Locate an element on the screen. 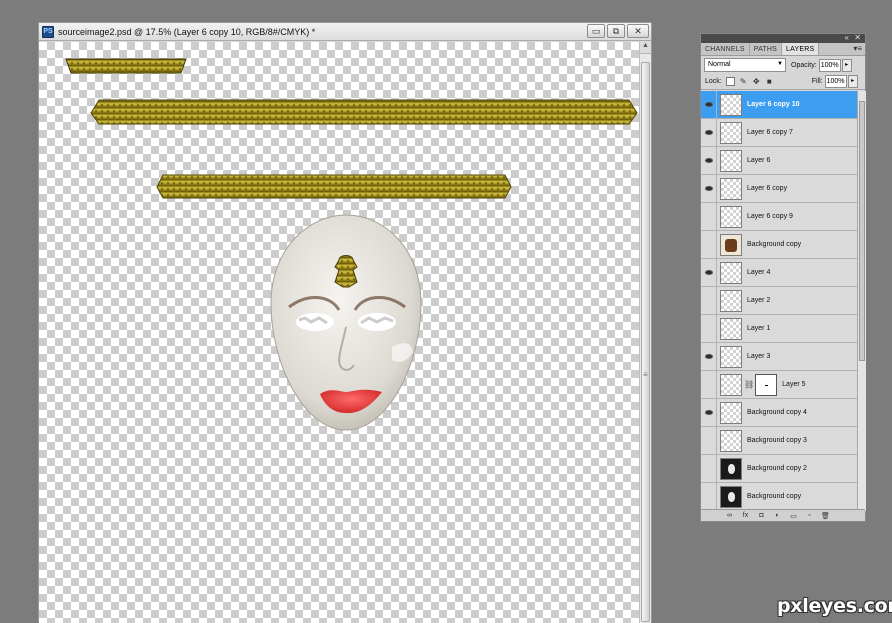  layer-row: Layer 6 copy 7 is located at coordinates (779, 133).